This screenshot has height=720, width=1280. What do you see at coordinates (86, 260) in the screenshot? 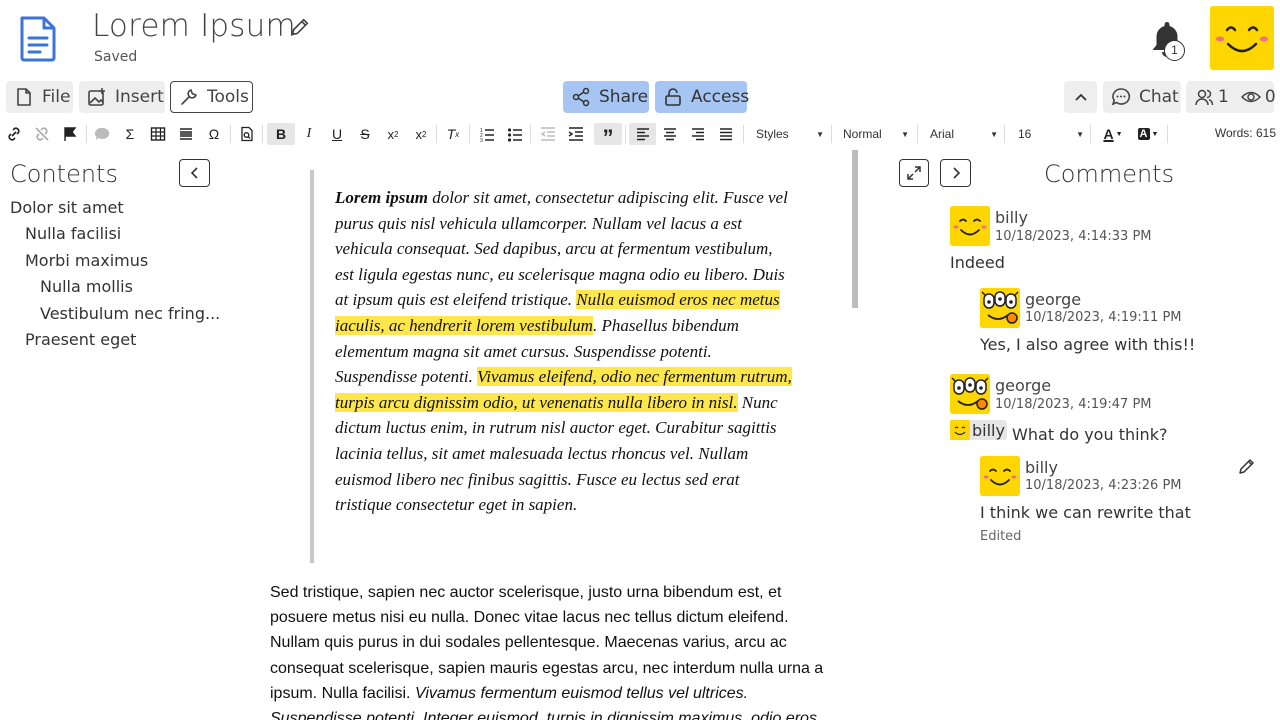
I see `toc-item: Morbi maximus` at bounding box center [86, 260].